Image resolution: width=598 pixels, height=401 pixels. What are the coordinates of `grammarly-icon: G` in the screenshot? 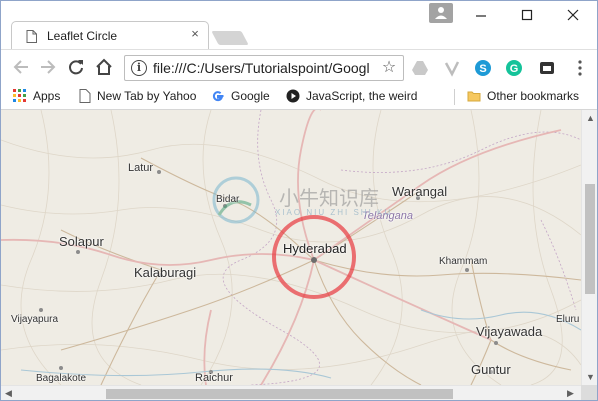 It's located at (514, 68).